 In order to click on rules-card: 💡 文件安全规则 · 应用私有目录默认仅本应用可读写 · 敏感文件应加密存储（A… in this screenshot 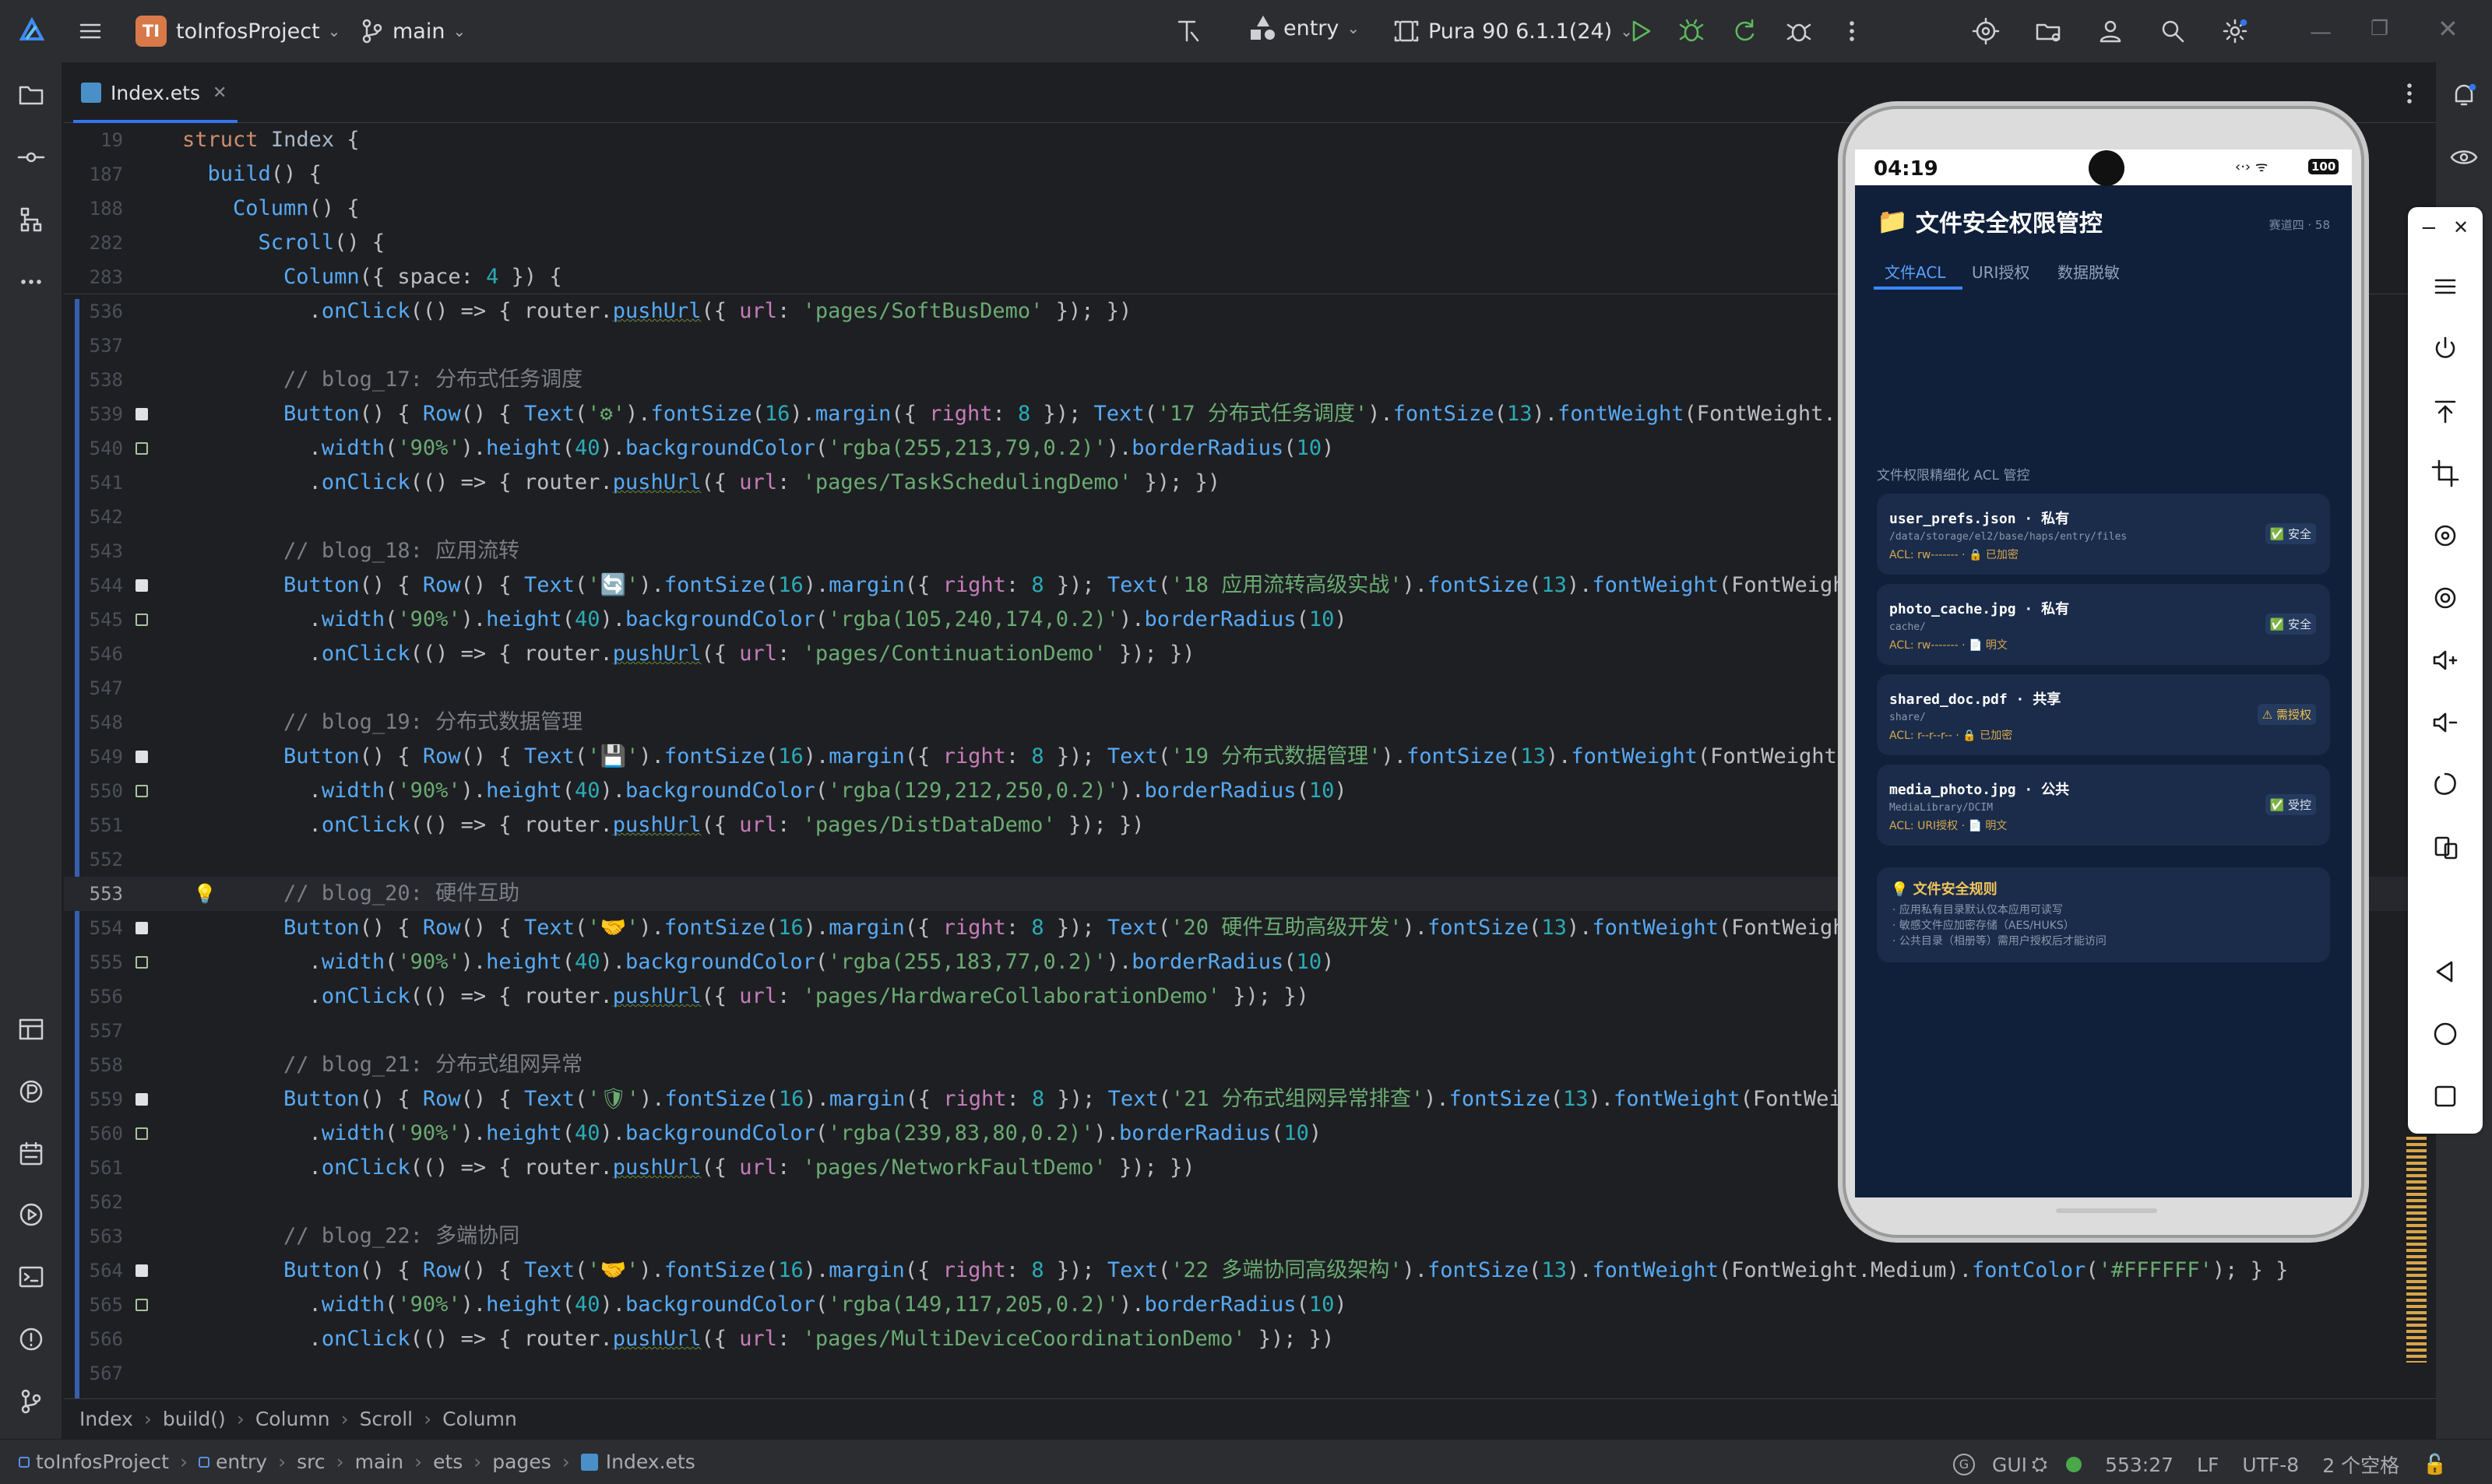, I will do `click(2104, 915)`.